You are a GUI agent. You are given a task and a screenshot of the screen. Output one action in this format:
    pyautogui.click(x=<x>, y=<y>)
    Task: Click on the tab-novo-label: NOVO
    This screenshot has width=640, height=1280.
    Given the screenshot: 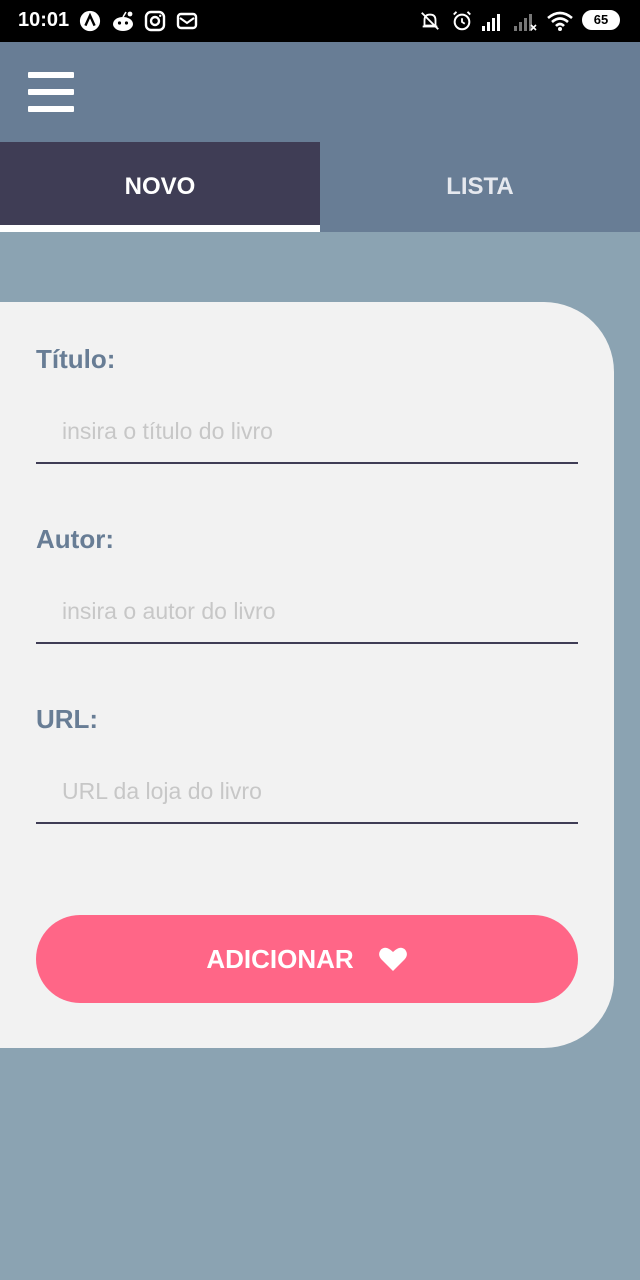 What is the action you would take?
    pyautogui.click(x=160, y=186)
    